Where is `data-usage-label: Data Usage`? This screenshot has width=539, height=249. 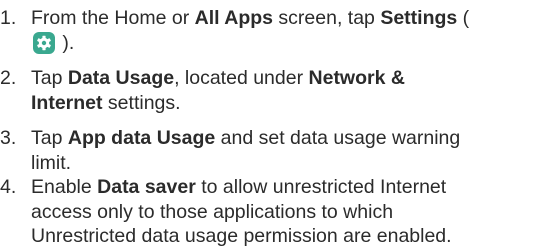
data-usage-label: Data Usage is located at coordinates (121, 78).